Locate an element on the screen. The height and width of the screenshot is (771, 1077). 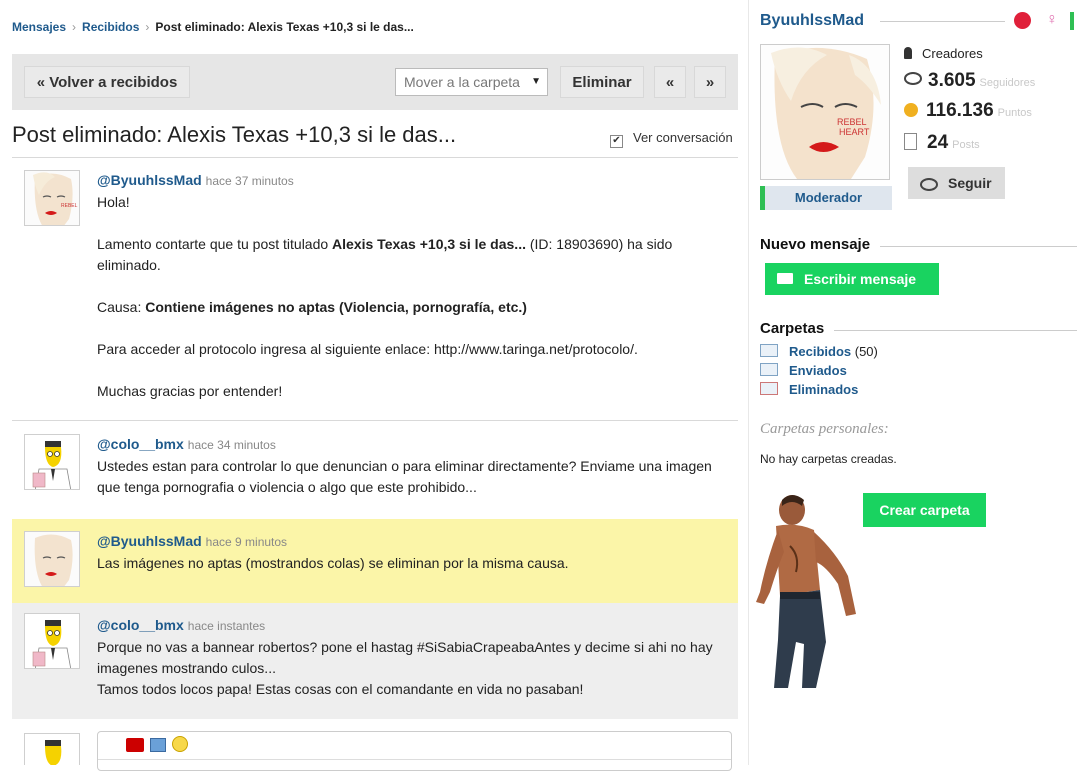
profile-followers: 3.605 Seguidores is located at coordinates (969, 81).